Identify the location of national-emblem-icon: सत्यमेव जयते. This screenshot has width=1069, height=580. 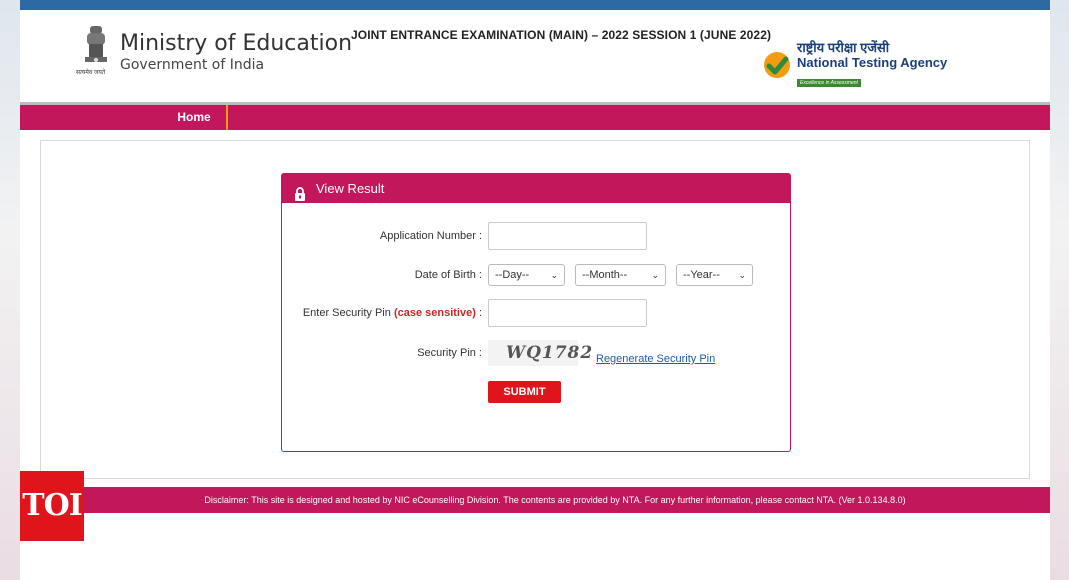
(94, 54).